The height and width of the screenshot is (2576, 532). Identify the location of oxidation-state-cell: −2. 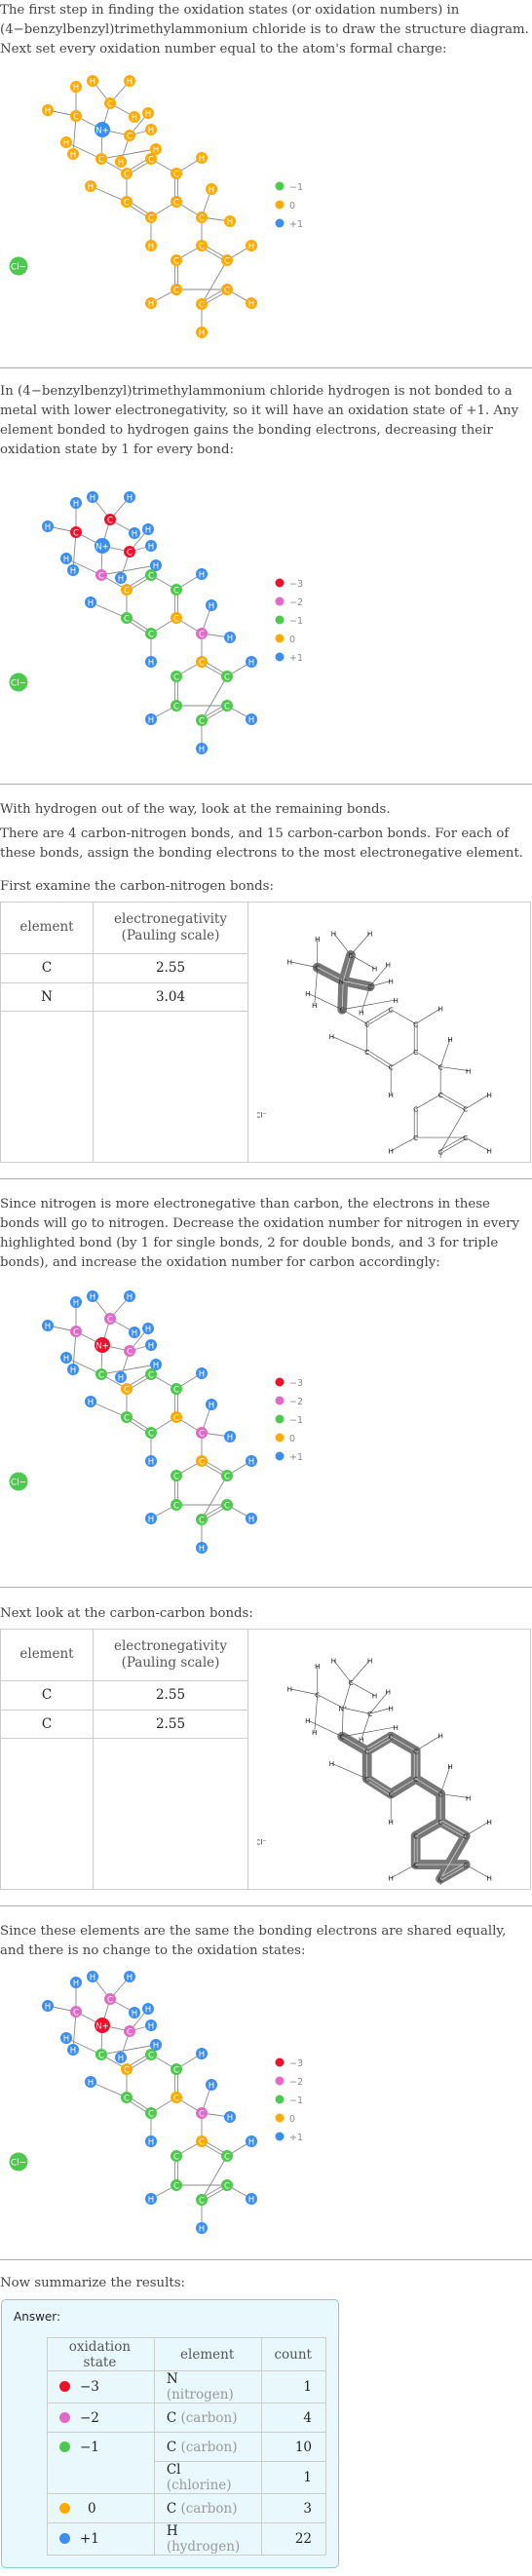
(101, 2418).